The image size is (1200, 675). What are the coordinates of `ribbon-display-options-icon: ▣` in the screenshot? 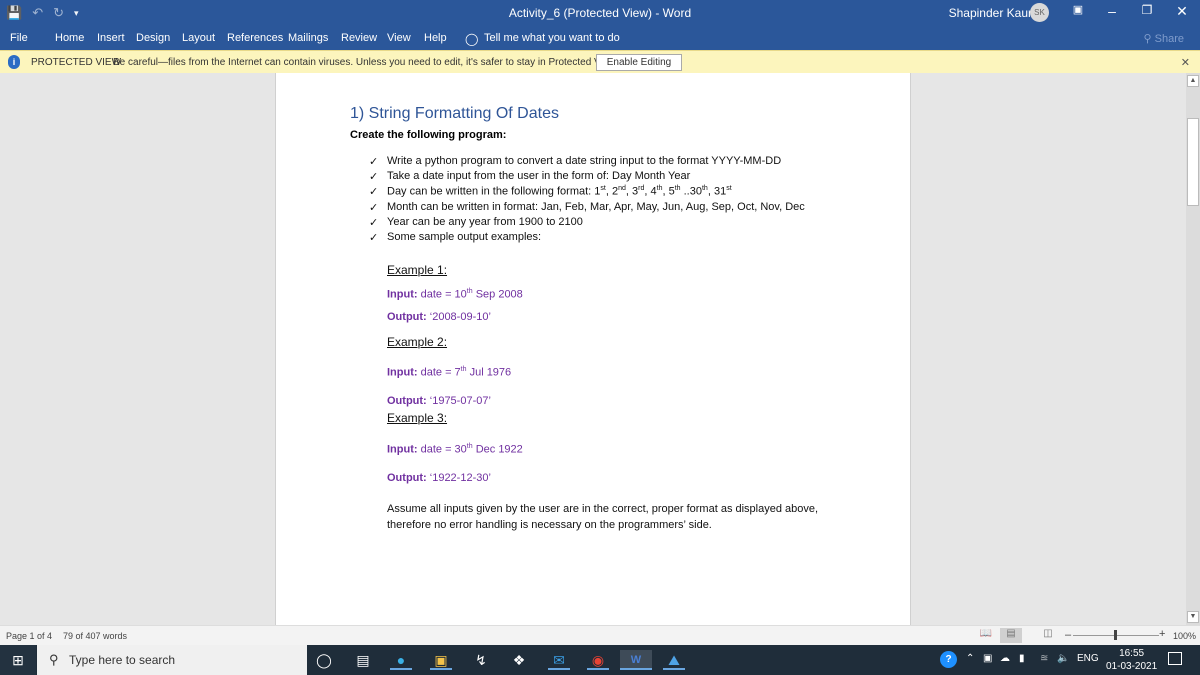 It's located at (1078, 9).